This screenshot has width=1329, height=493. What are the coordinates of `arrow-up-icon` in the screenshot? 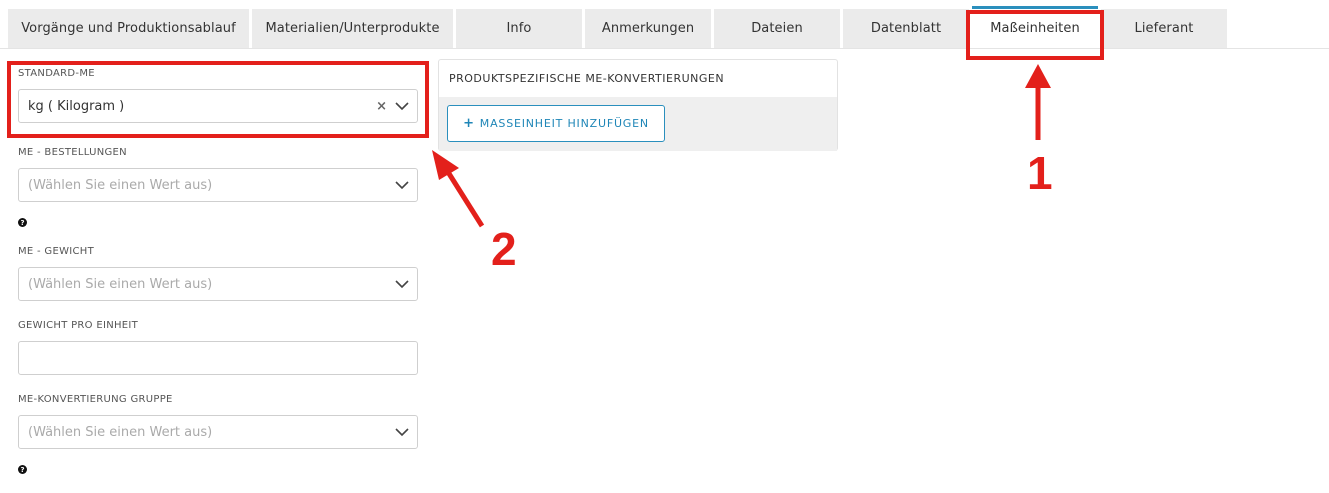 It's located at (1038, 102).